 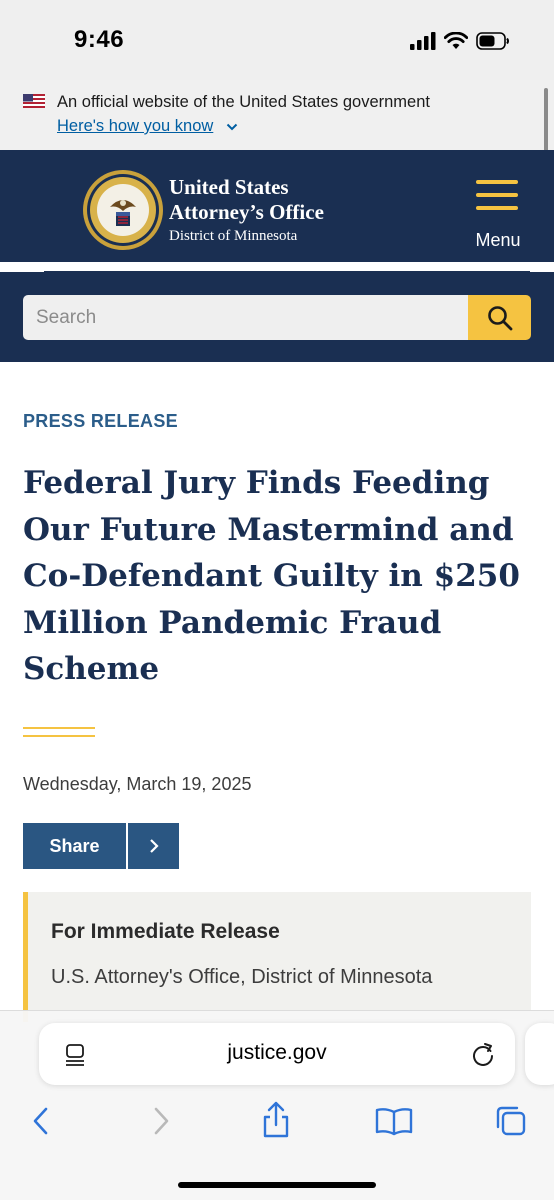 What do you see at coordinates (229, 187) in the screenshot?
I see `org-title-line1: United States` at bounding box center [229, 187].